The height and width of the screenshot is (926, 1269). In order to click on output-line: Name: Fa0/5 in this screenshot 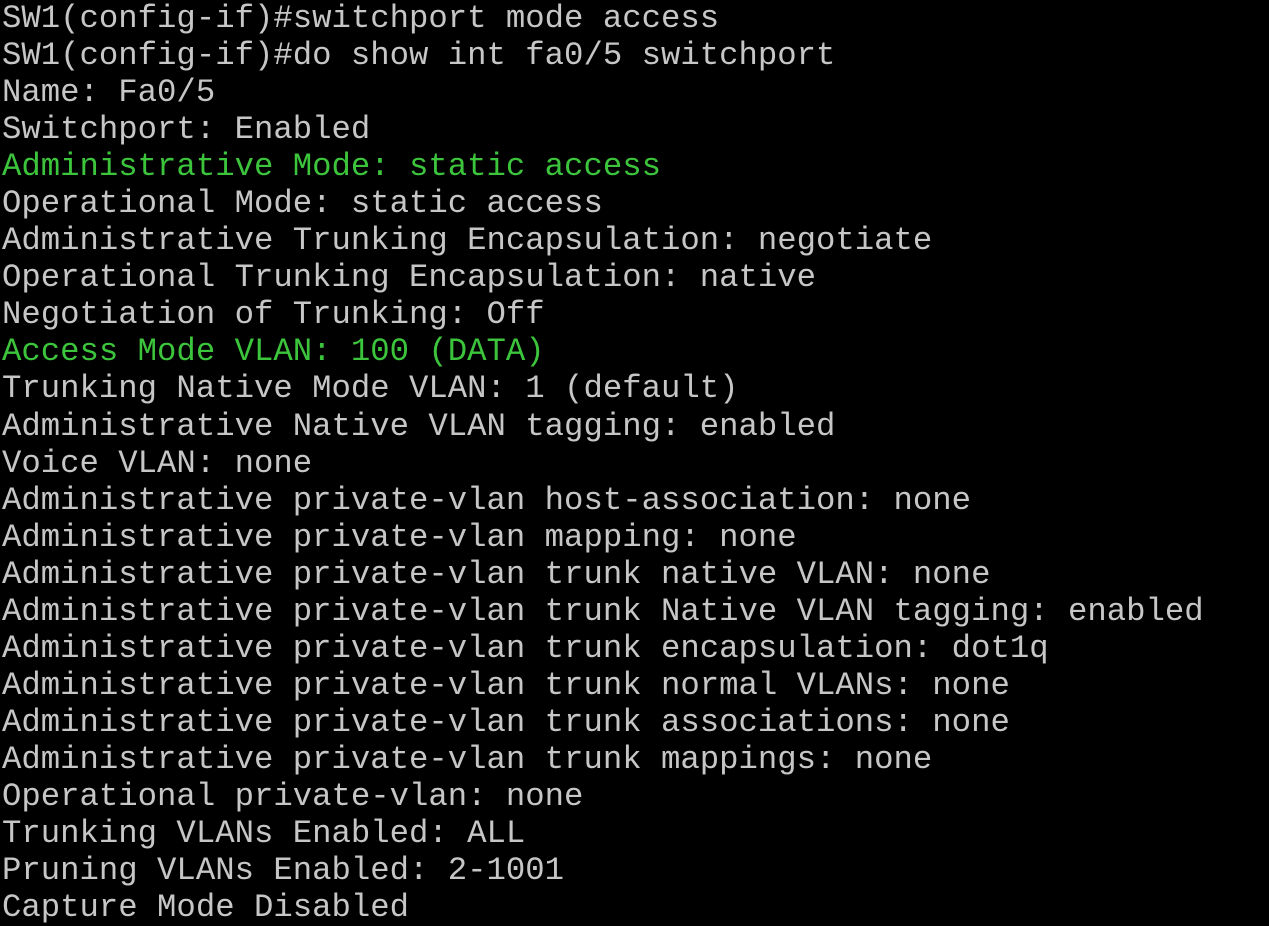, I will do `click(109, 93)`.